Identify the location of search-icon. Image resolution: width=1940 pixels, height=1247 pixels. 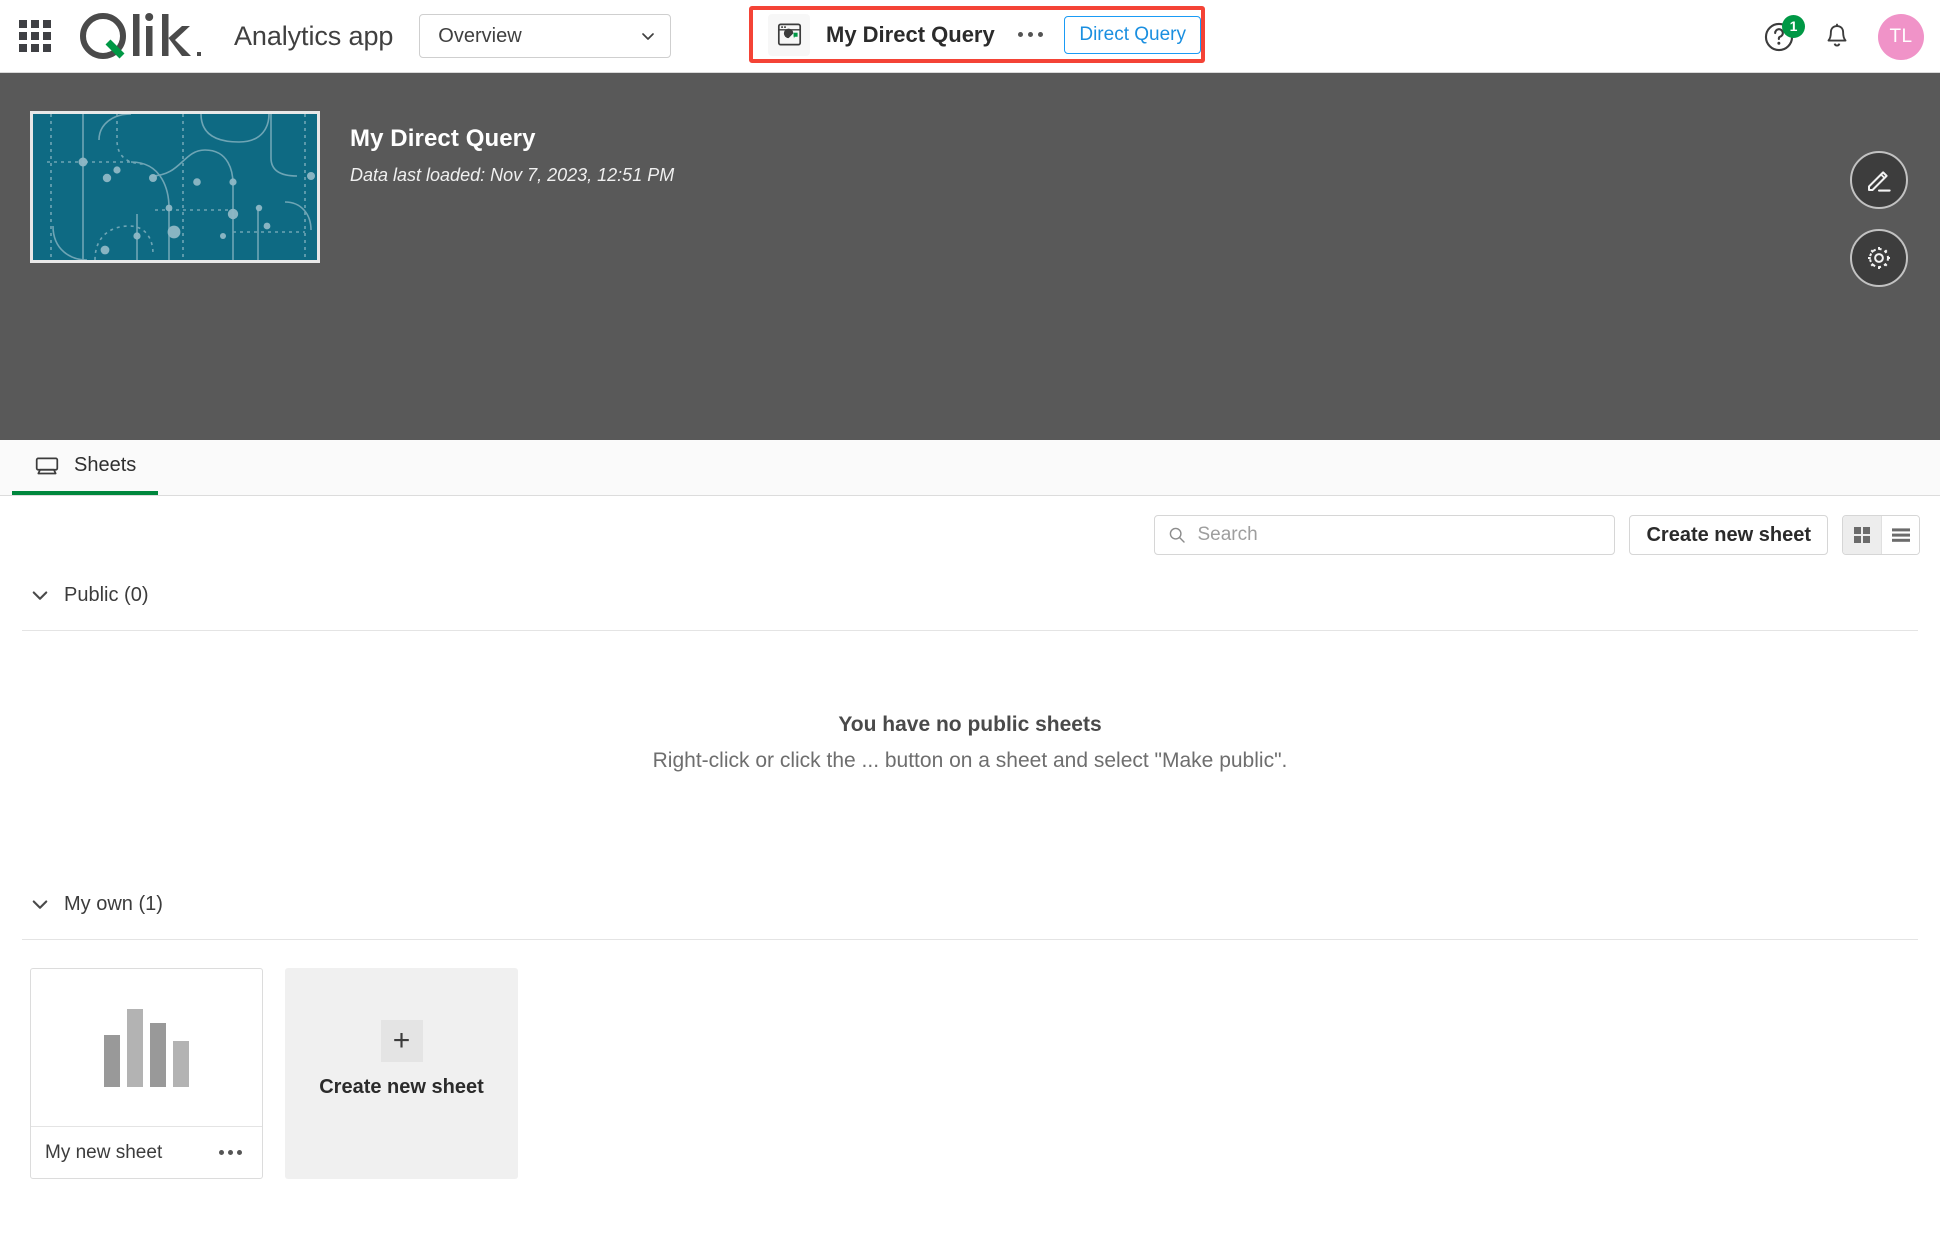
(1178, 535).